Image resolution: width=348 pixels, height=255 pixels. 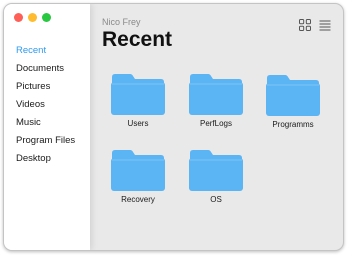 I want to click on folder-item: Programms, so click(x=293, y=105).